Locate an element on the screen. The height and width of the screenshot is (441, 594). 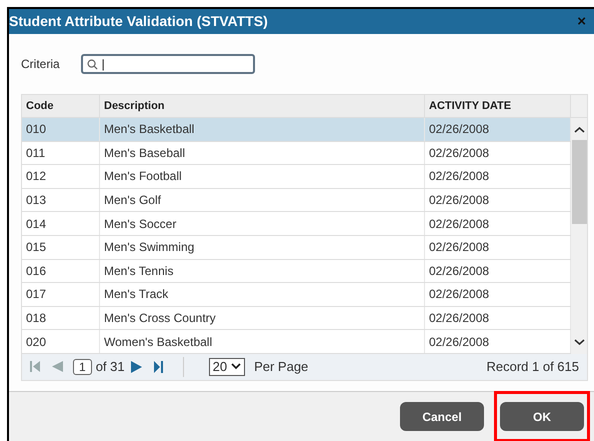
table-cell: Men's Cross Country is located at coordinates (262, 318).